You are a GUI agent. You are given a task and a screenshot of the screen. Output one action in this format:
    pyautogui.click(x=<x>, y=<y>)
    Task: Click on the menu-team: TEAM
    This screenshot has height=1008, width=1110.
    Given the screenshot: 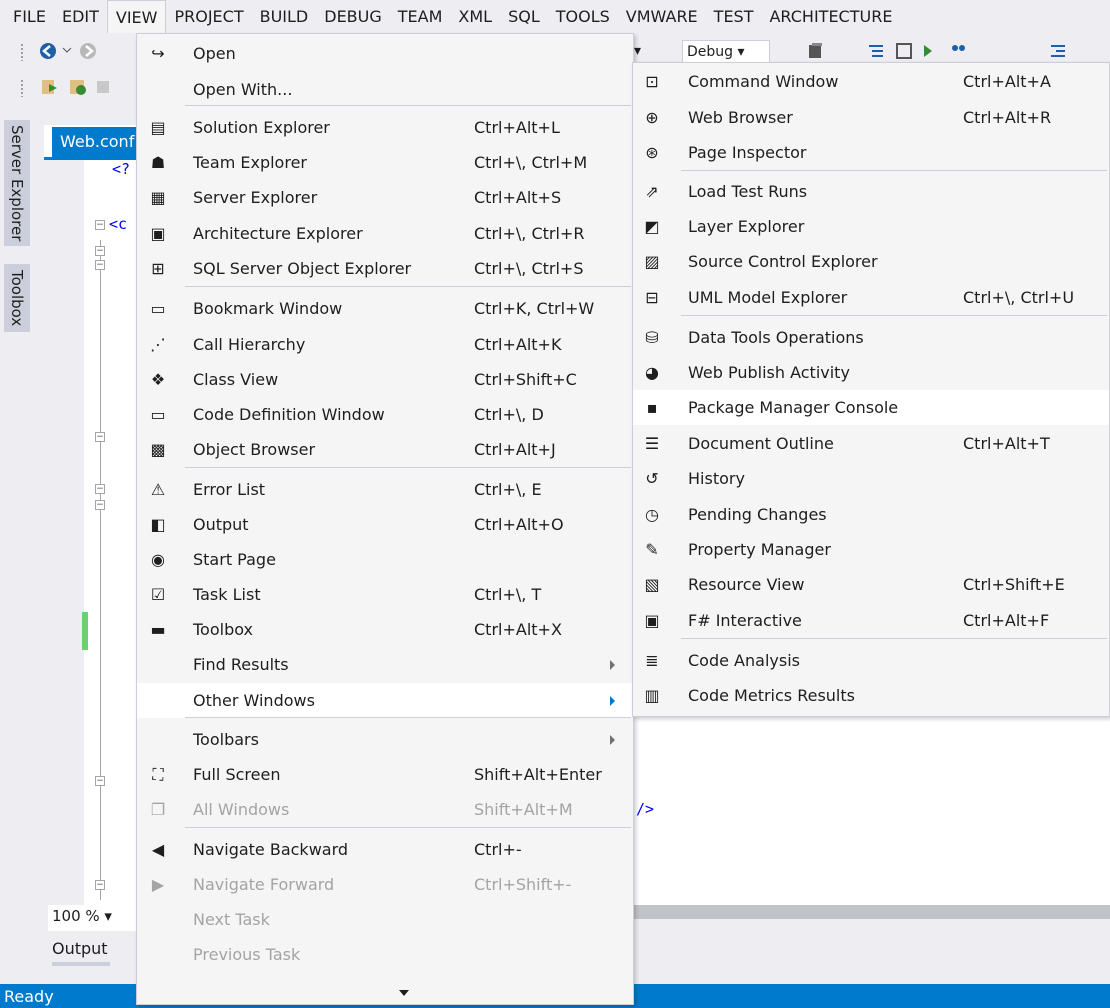 What is the action you would take?
    pyautogui.click(x=420, y=16)
    